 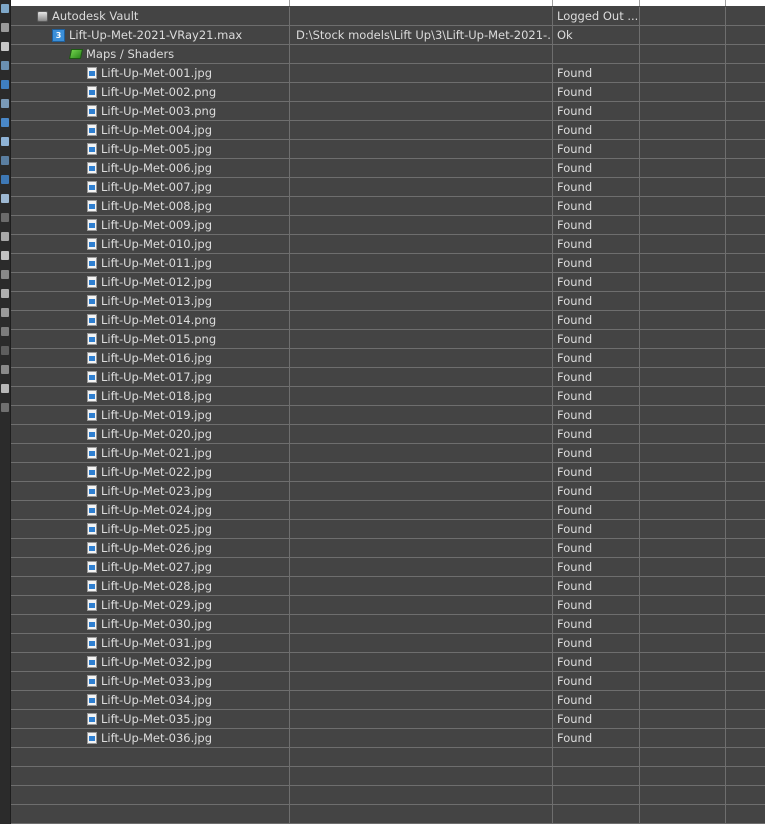 I want to click on file-row: Lift-Up-Met-012.jpg Found, so click(x=388, y=282).